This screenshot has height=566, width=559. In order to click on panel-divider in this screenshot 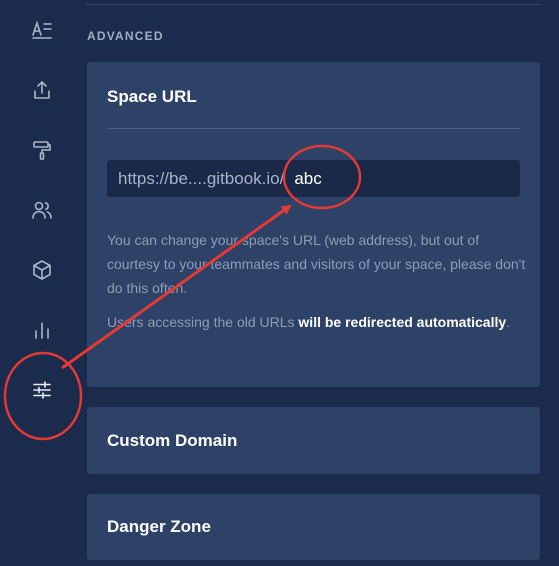, I will do `click(313, 128)`.